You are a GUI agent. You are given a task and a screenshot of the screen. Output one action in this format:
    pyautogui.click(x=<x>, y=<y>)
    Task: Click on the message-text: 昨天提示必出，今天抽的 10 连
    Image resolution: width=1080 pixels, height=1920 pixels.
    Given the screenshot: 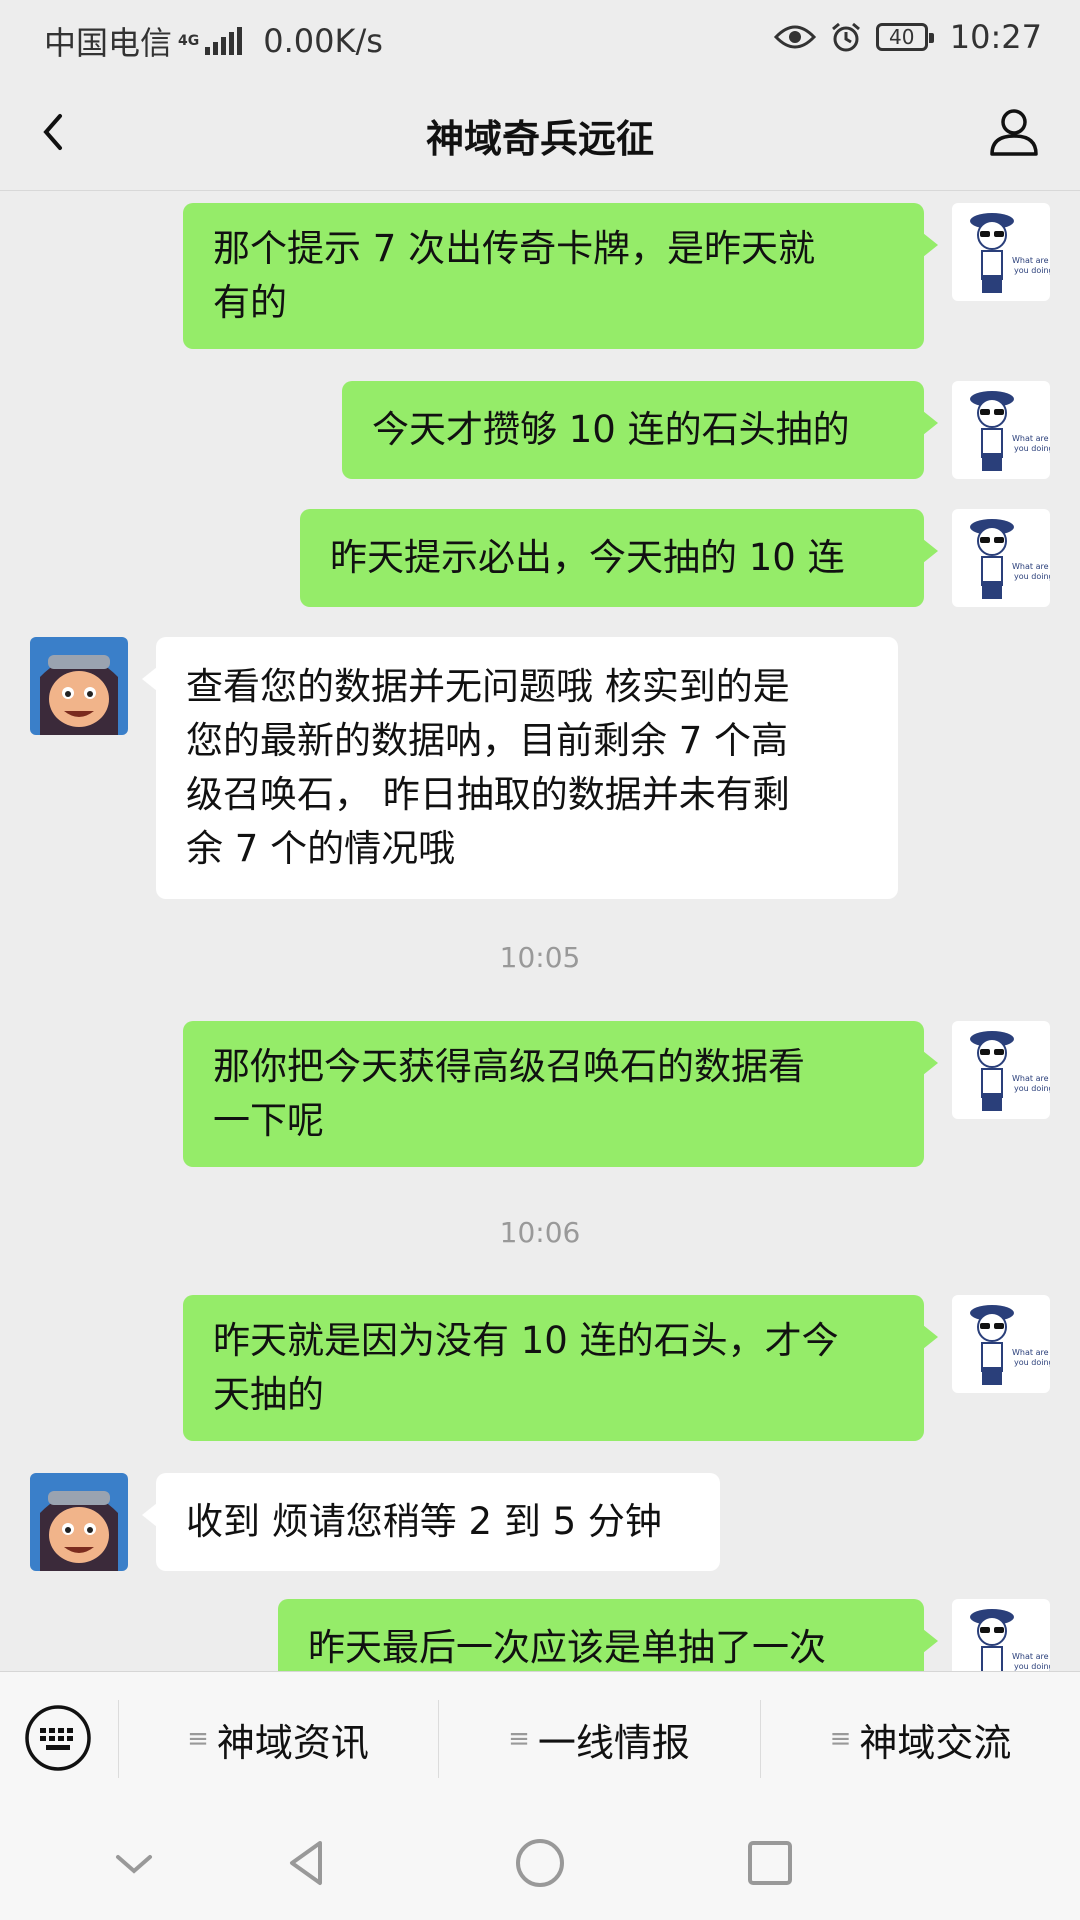 What is the action you would take?
    pyautogui.click(x=587, y=557)
    